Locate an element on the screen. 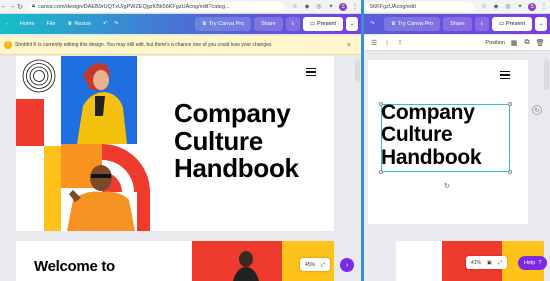  menu-resize: ♛ Resize is located at coordinates (79, 24).